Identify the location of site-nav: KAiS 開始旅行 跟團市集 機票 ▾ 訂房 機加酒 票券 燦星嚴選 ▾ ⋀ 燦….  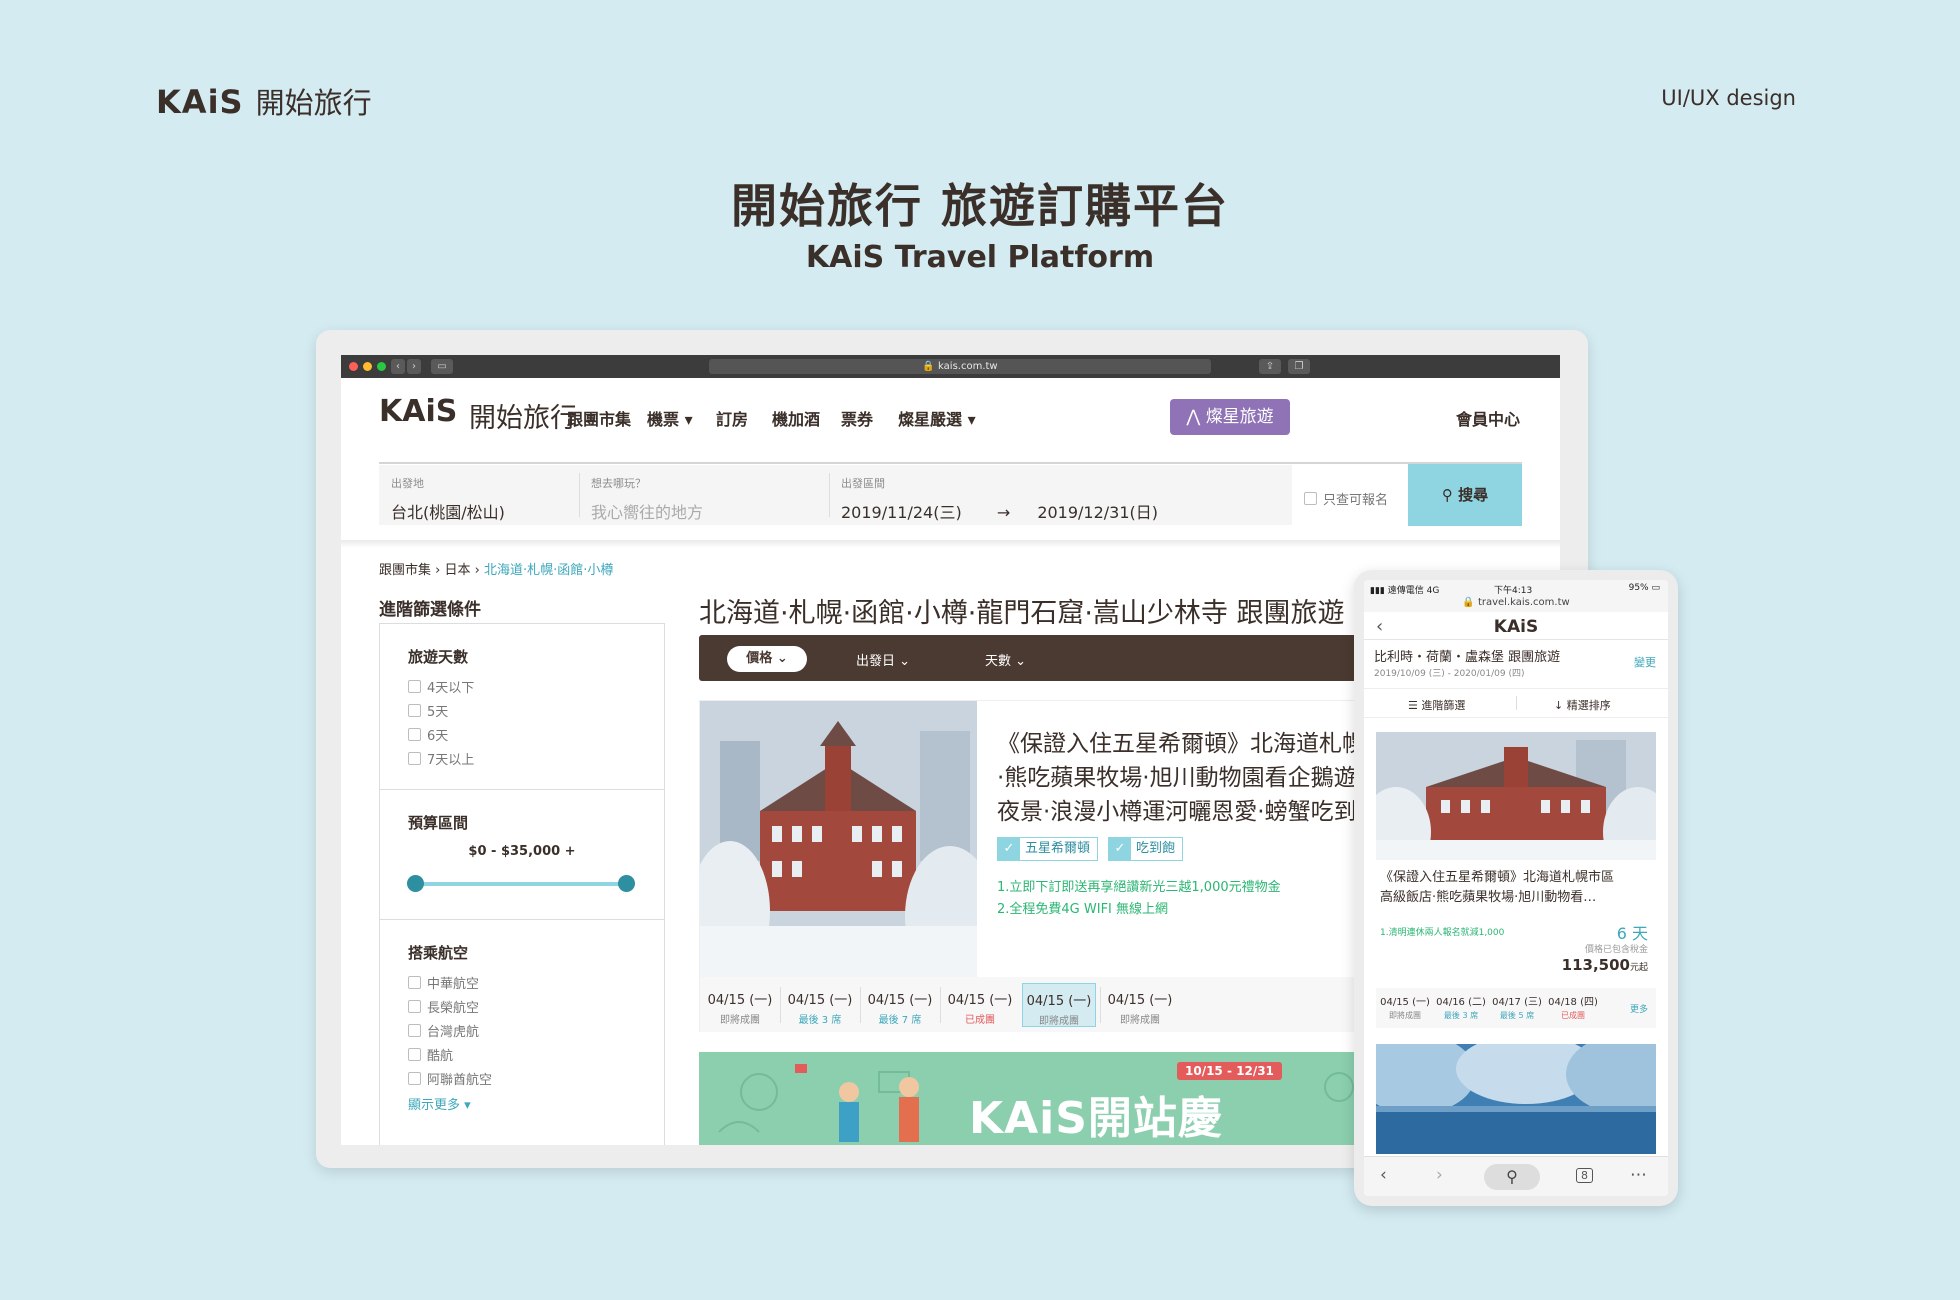
(950, 421).